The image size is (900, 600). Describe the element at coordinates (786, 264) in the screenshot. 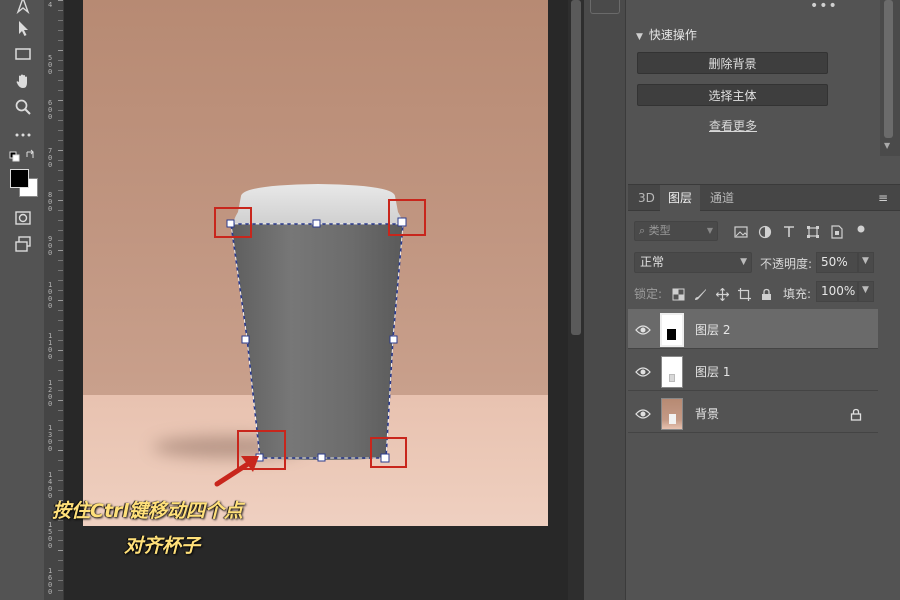

I see `opacity-label: 不透明度:` at that location.